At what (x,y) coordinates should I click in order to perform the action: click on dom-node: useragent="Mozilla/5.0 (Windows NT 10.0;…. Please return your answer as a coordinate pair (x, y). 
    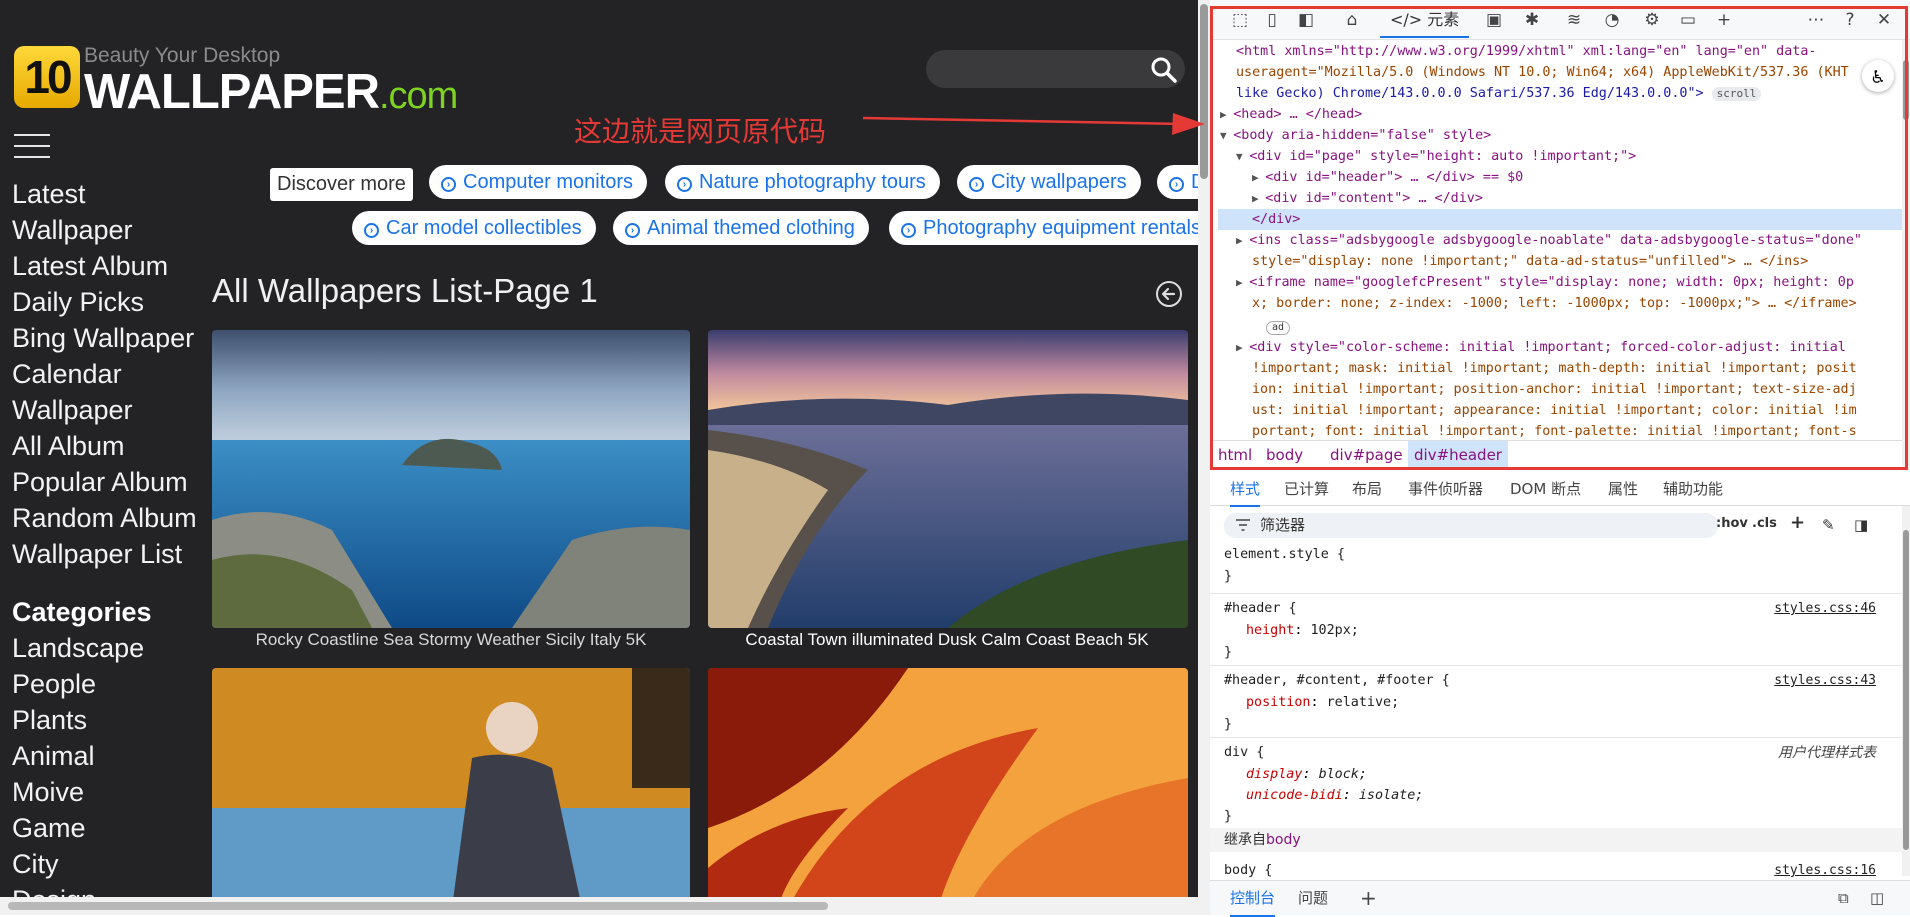
    Looking at the image, I should click on (1542, 73).